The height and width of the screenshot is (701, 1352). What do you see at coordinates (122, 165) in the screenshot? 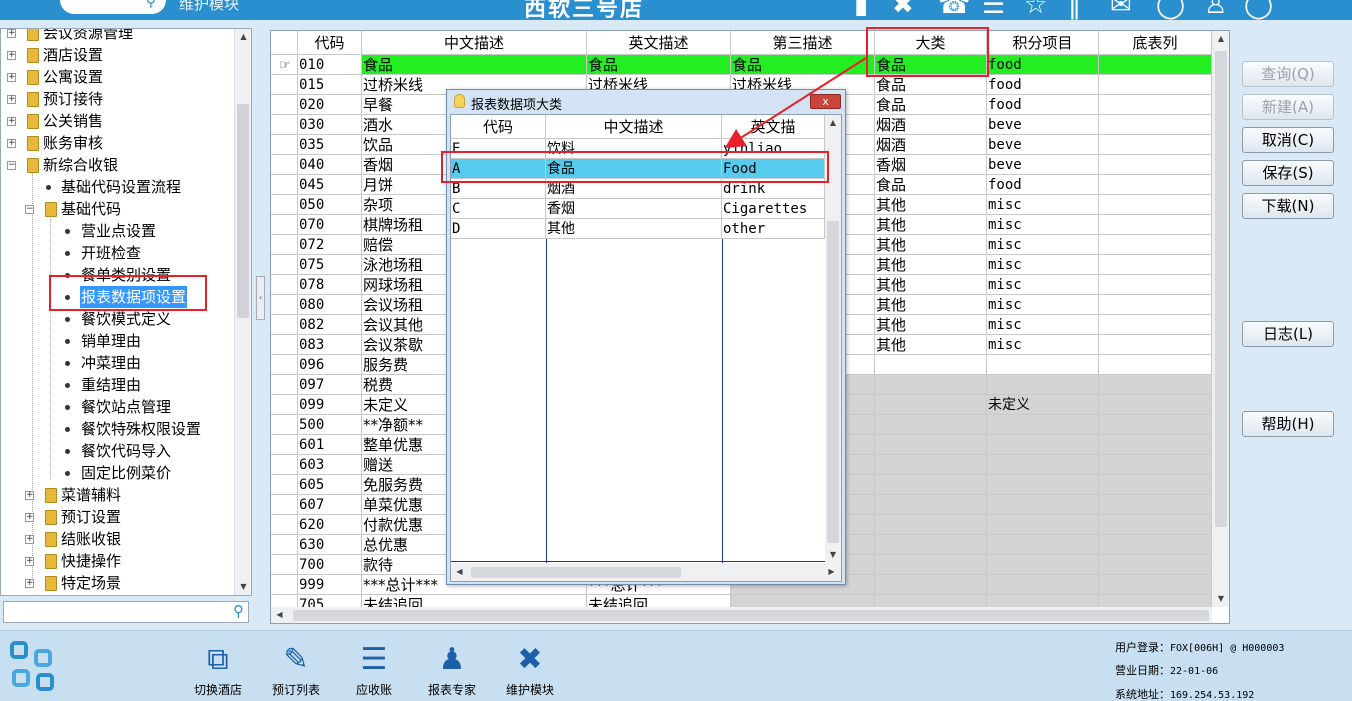
I see `tree-item-new-pos: − 新综合收银` at bounding box center [122, 165].